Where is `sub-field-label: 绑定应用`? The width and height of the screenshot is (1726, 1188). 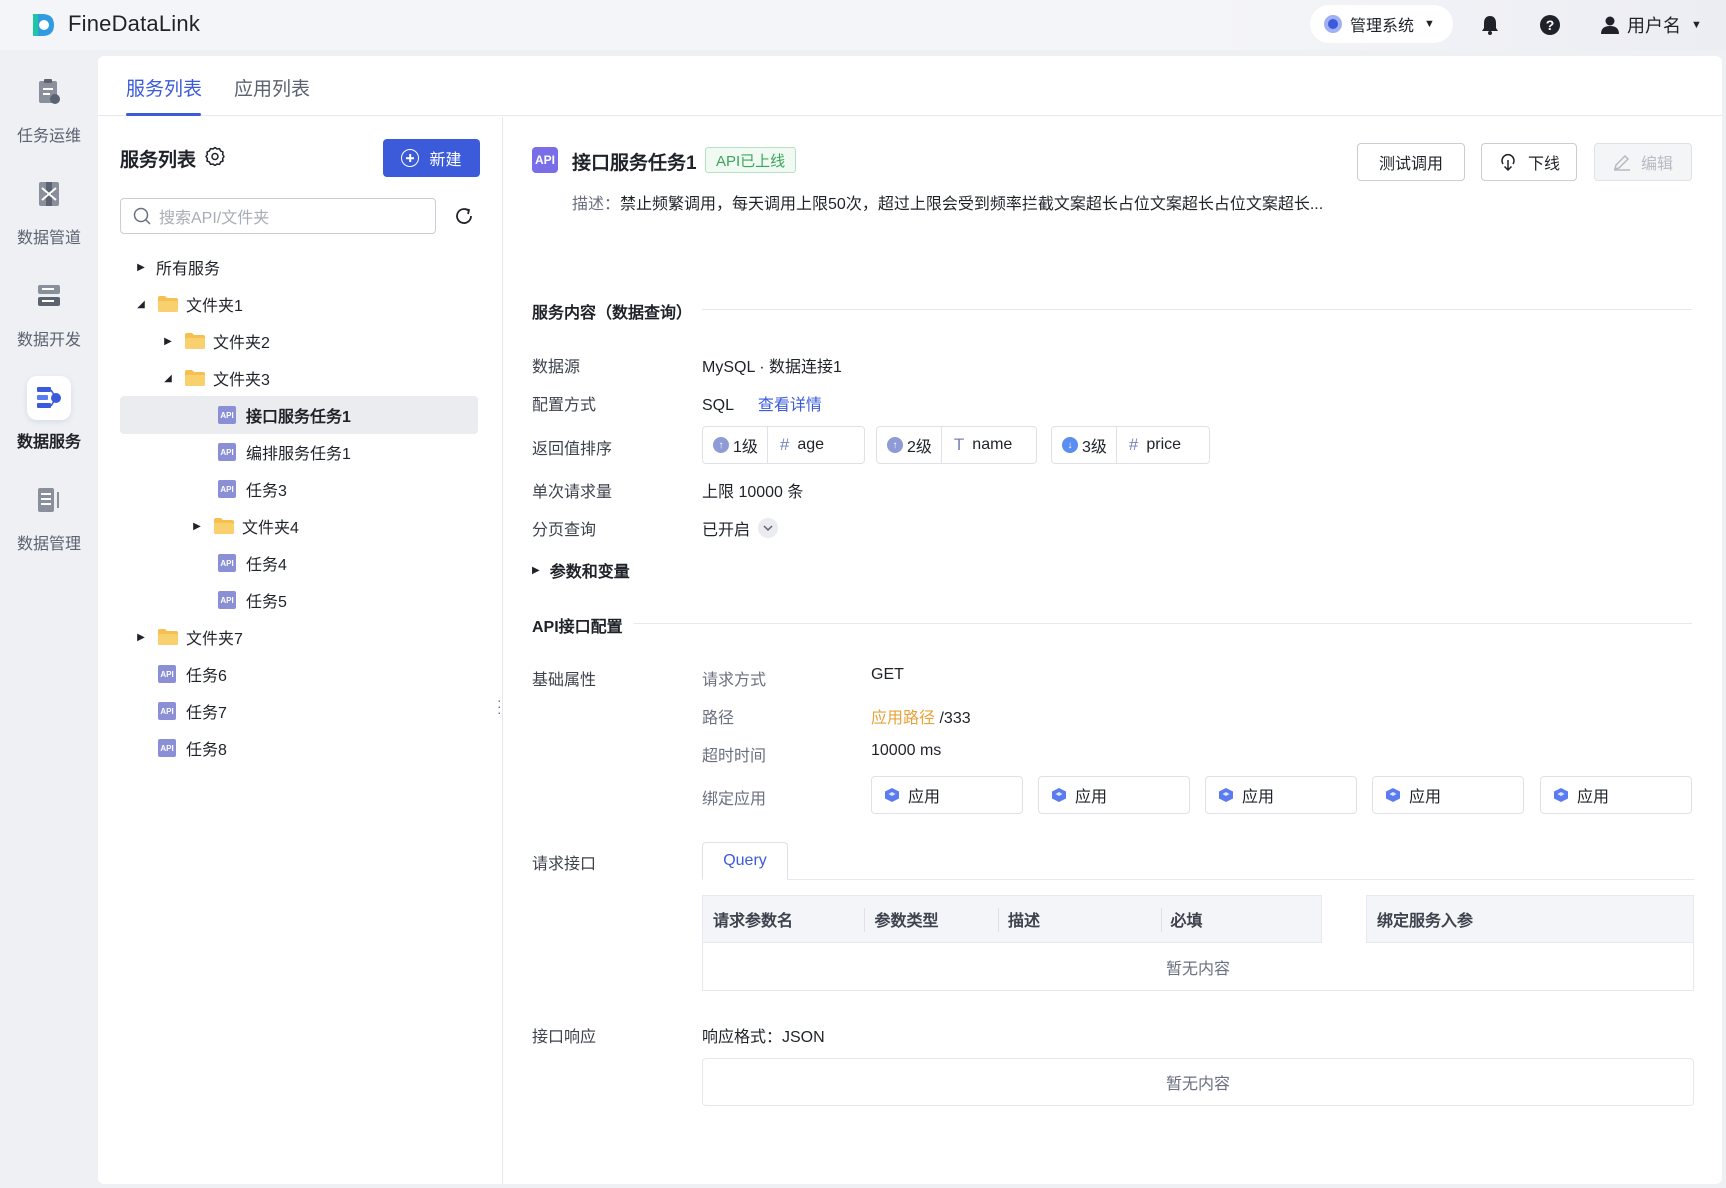 sub-field-label: 绑定应用 is located at coordinates (734, 799).